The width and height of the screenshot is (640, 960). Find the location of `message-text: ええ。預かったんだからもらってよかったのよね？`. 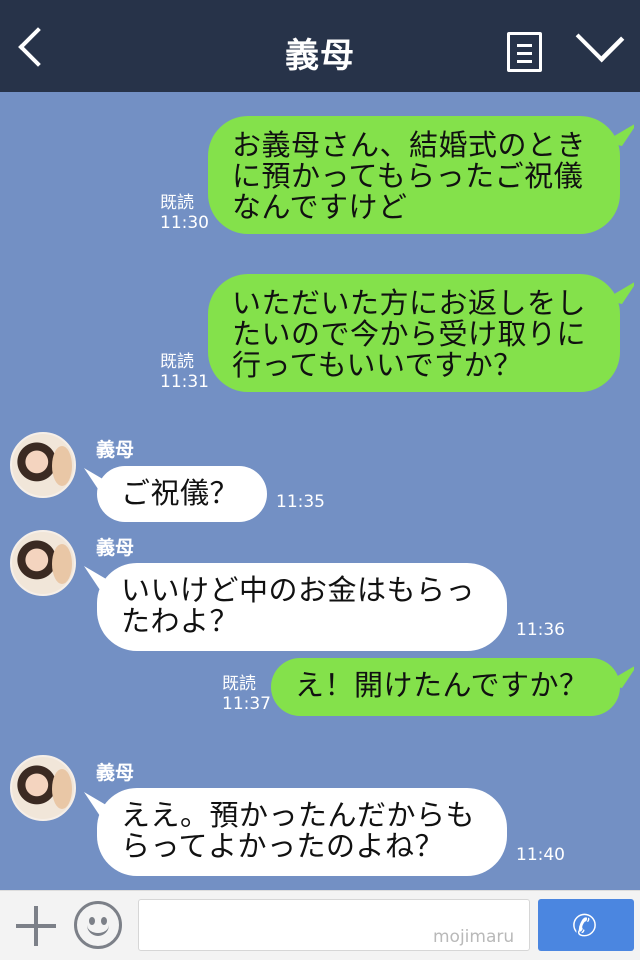

message-text: ええ。預かったんだからもらってよかったのよね？ is located at coordinates (298, 830).